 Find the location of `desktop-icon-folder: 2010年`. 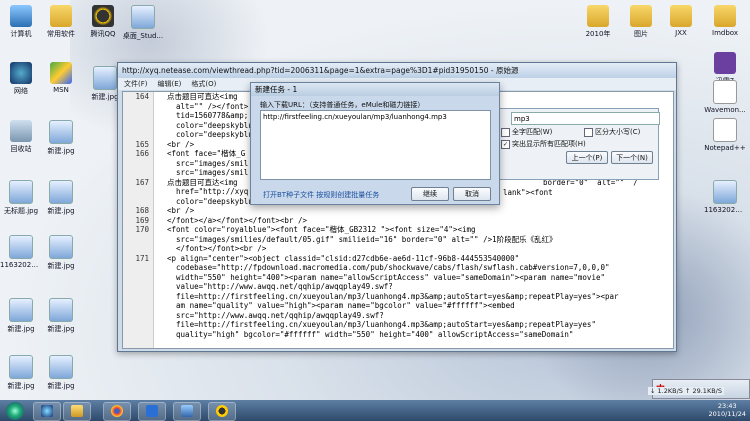

desktop-icon-folder: 2010年 is located at coordinates (598, 22).